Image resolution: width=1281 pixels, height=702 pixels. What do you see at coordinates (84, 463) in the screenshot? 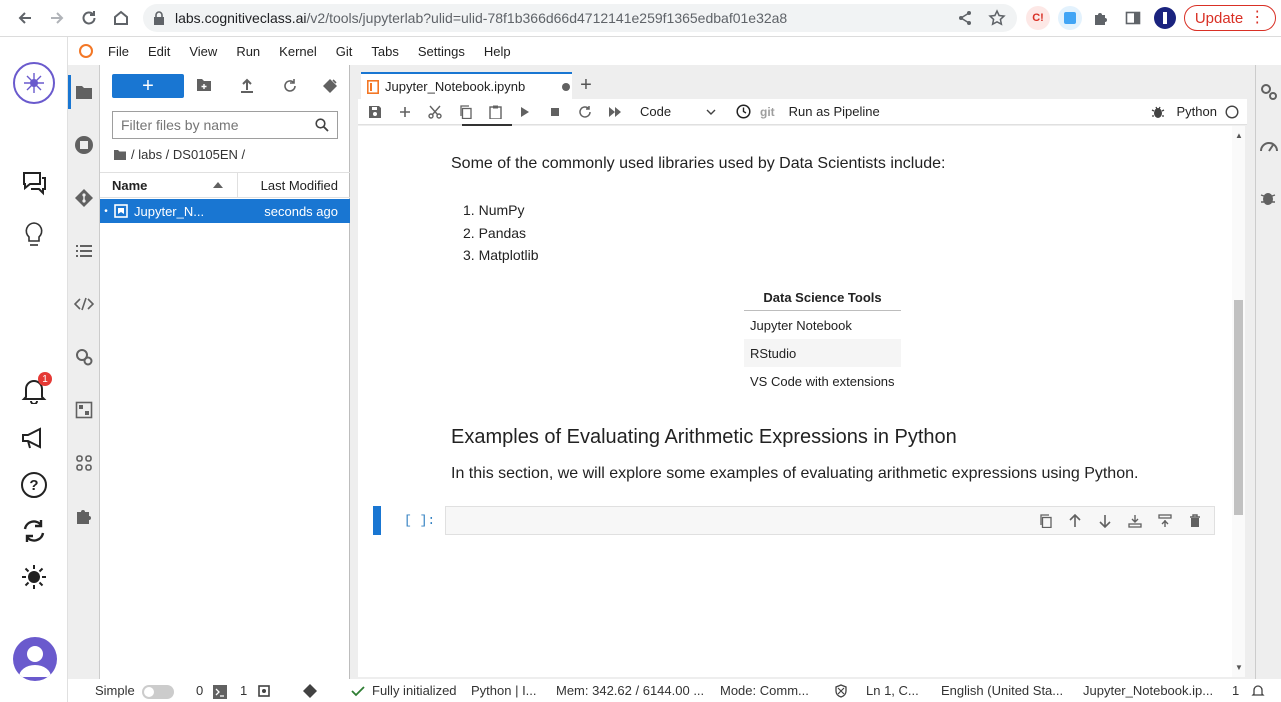
I see `components-icon` at bounding box center [84, 463].